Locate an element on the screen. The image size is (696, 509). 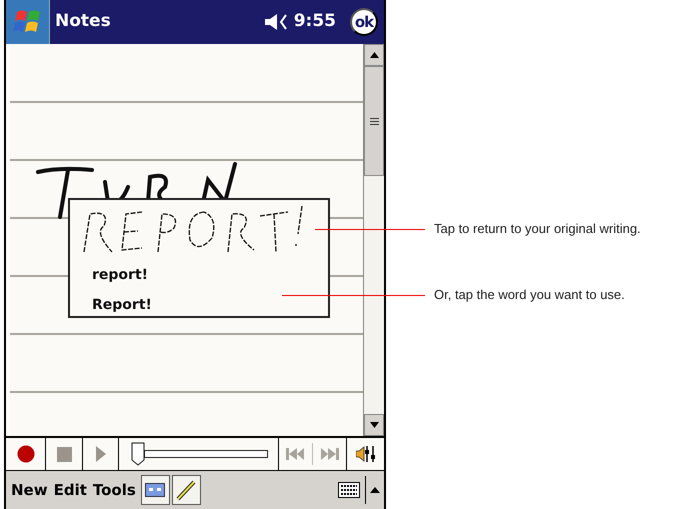
grip-icon is located at coordinates (374, 121).